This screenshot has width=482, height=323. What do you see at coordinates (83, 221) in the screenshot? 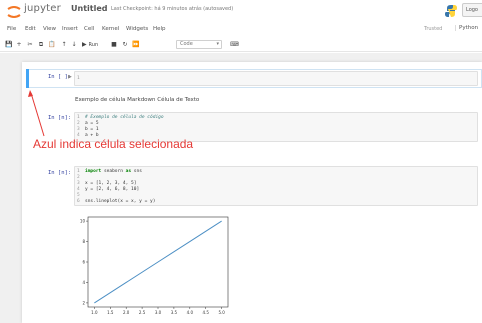
I see `y-tick-label: 10` at bounding box center [83, 221].